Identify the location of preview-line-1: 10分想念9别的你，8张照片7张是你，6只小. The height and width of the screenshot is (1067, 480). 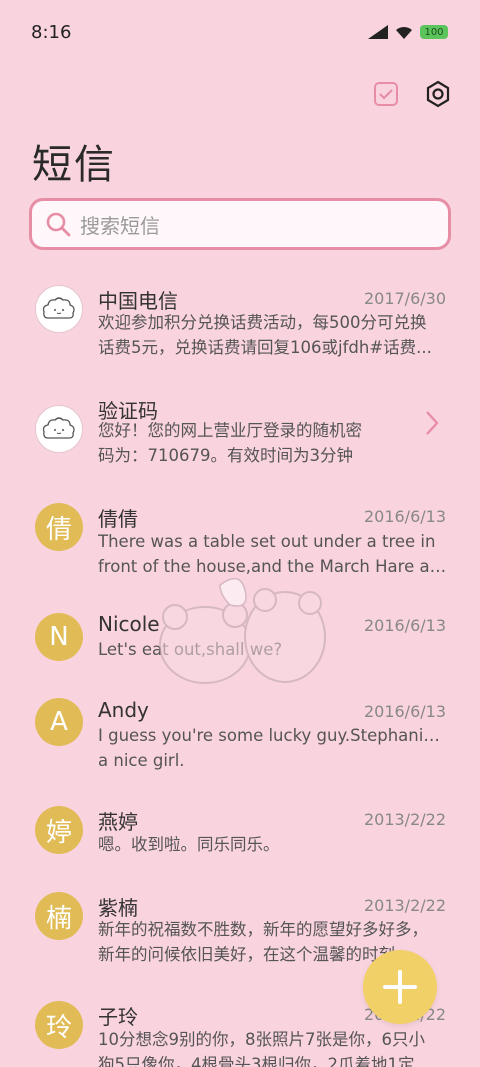
(261, 1039).